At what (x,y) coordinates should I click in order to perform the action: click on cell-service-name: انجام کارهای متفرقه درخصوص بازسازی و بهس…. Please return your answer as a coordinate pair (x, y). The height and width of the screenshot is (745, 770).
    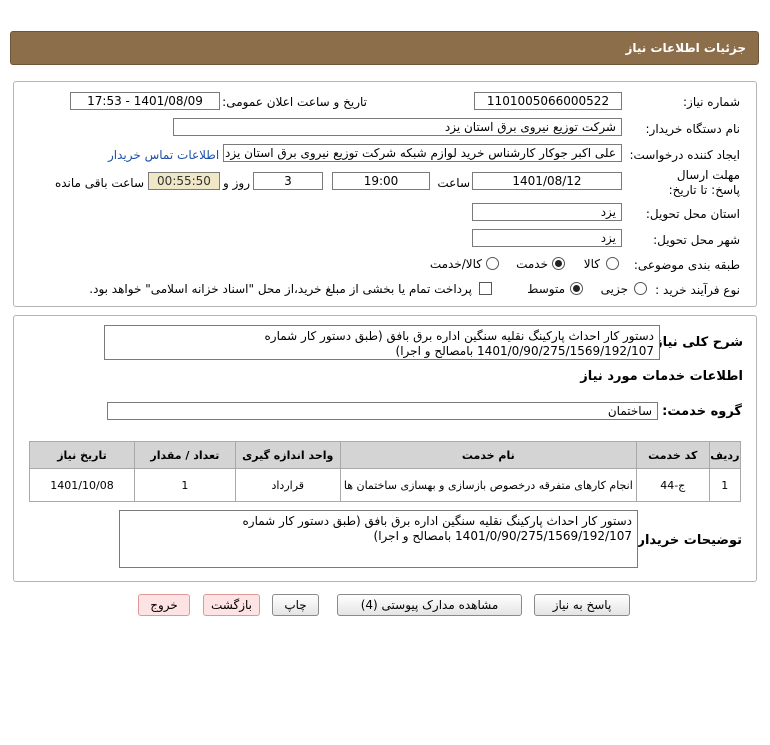
    Looking at the image, I should click on (488, 485).